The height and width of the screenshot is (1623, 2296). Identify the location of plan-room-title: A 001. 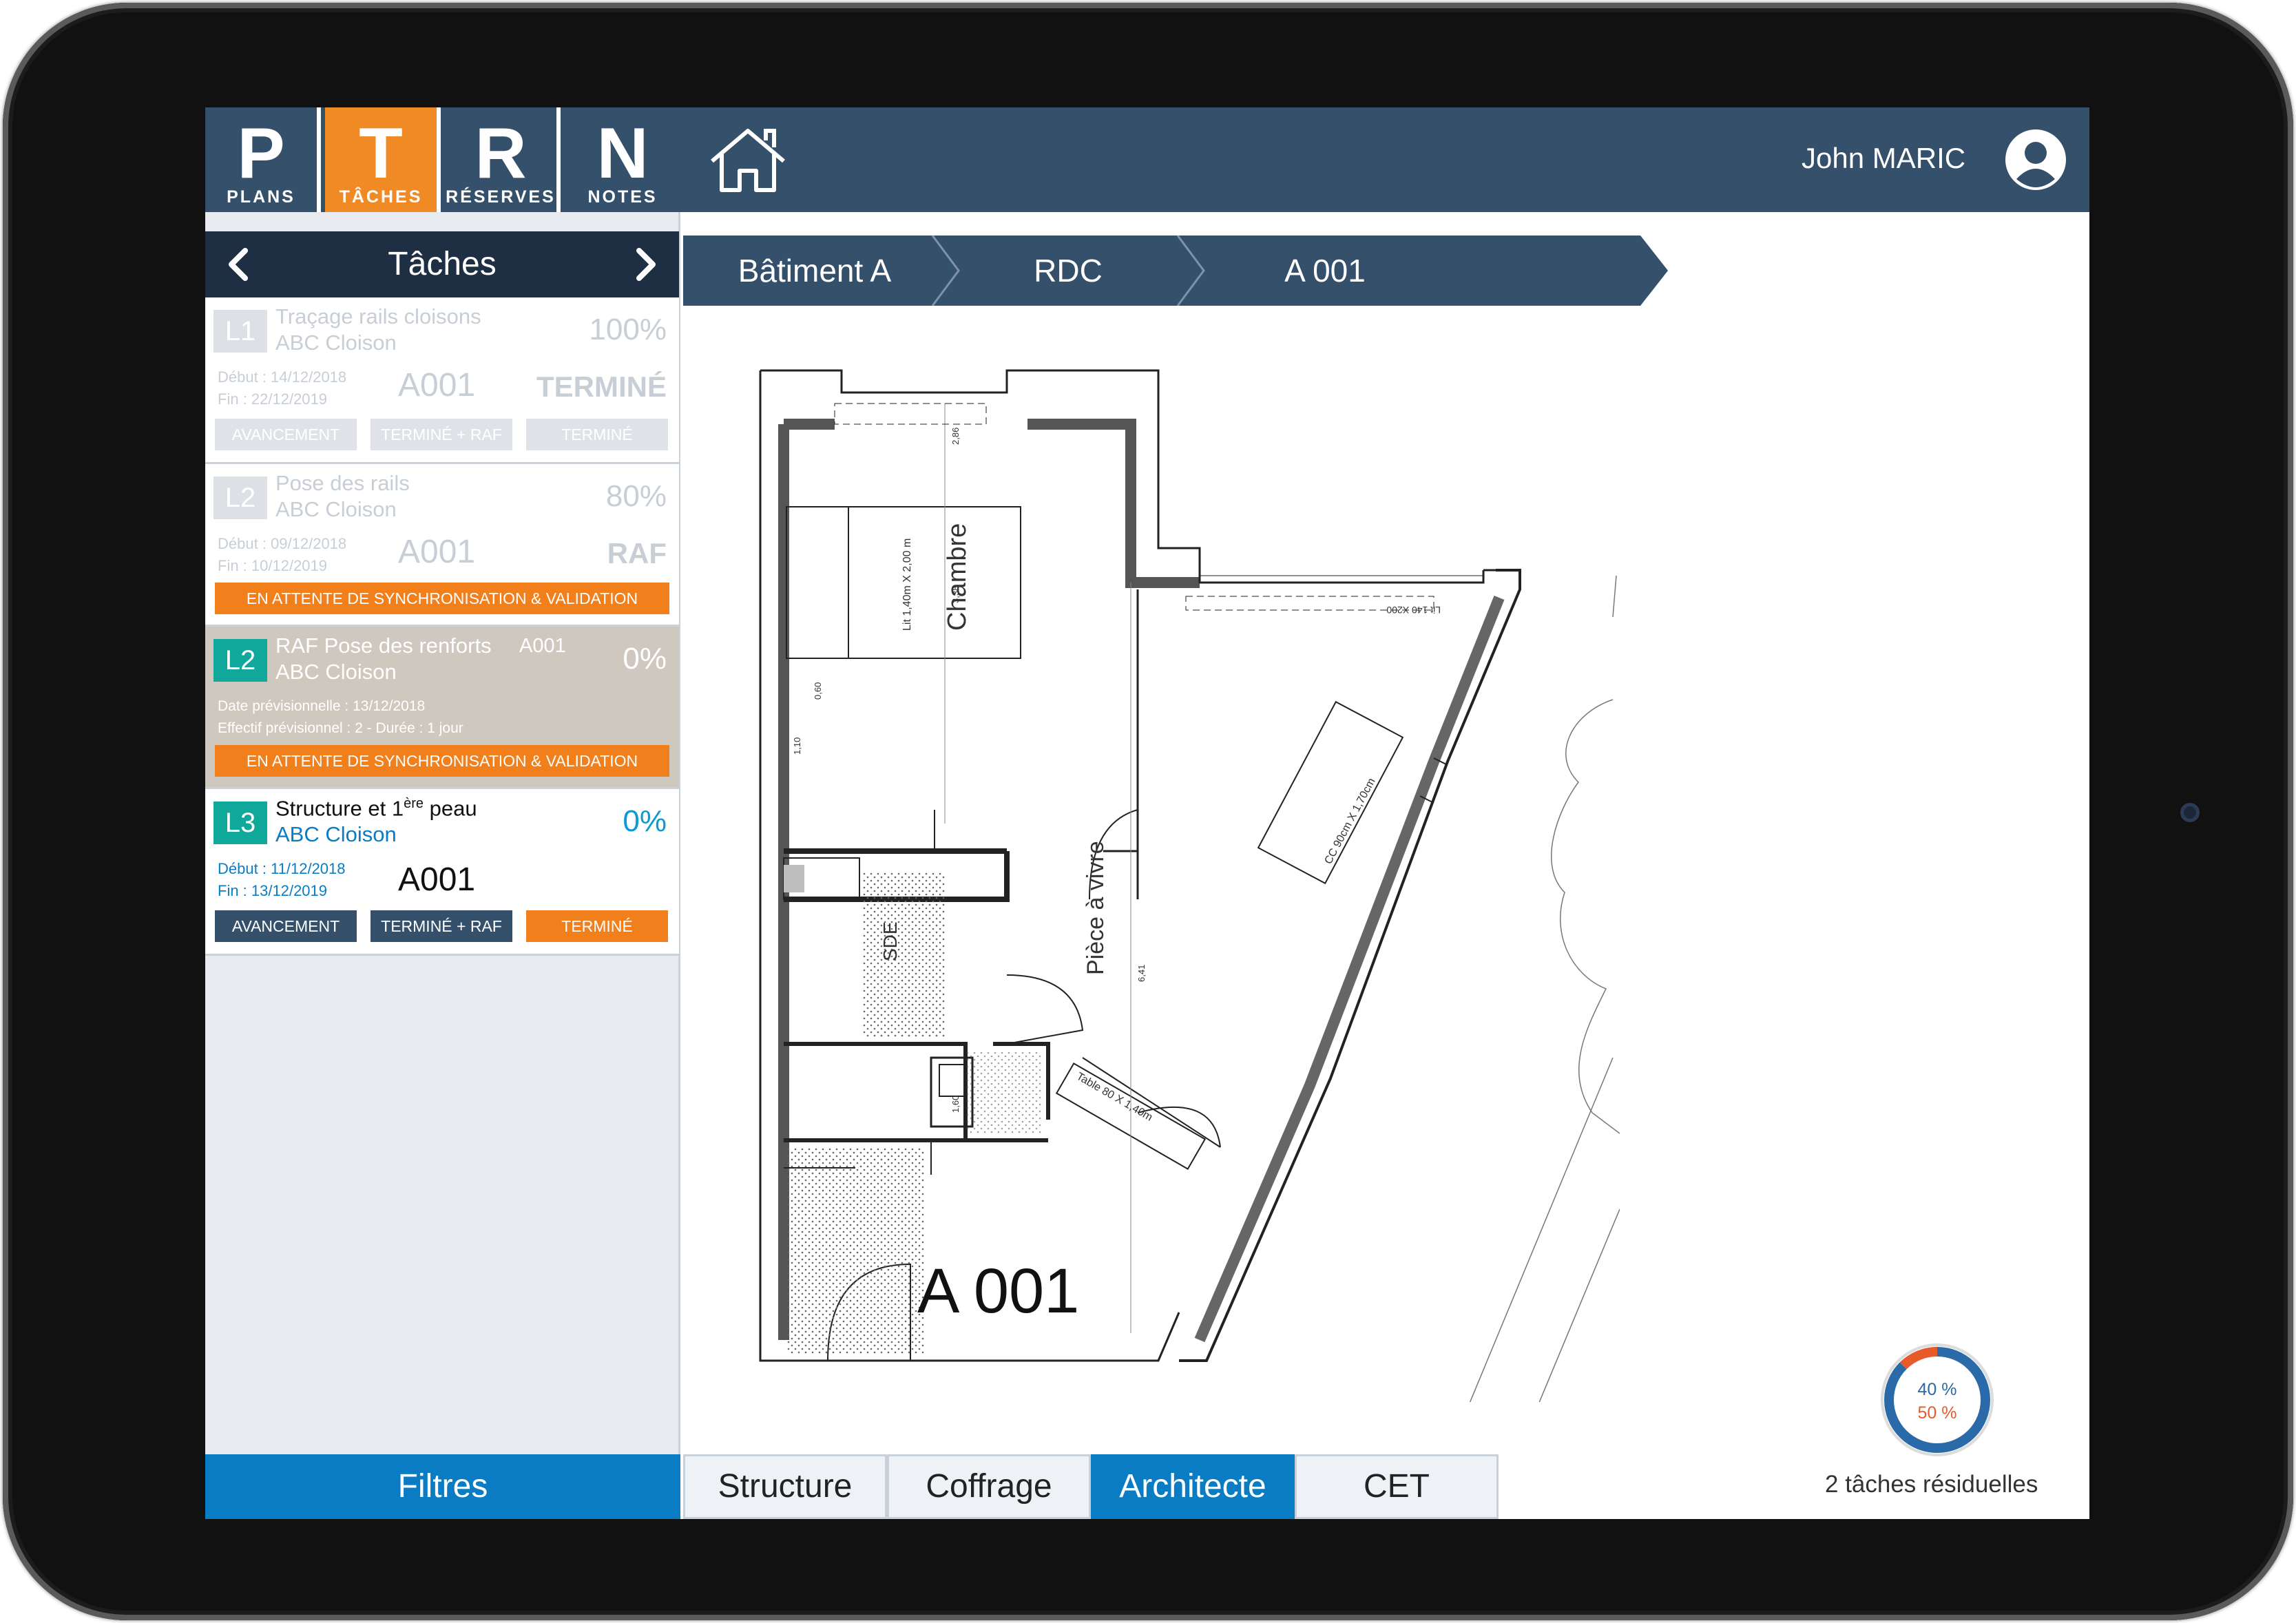
(998, 1291).